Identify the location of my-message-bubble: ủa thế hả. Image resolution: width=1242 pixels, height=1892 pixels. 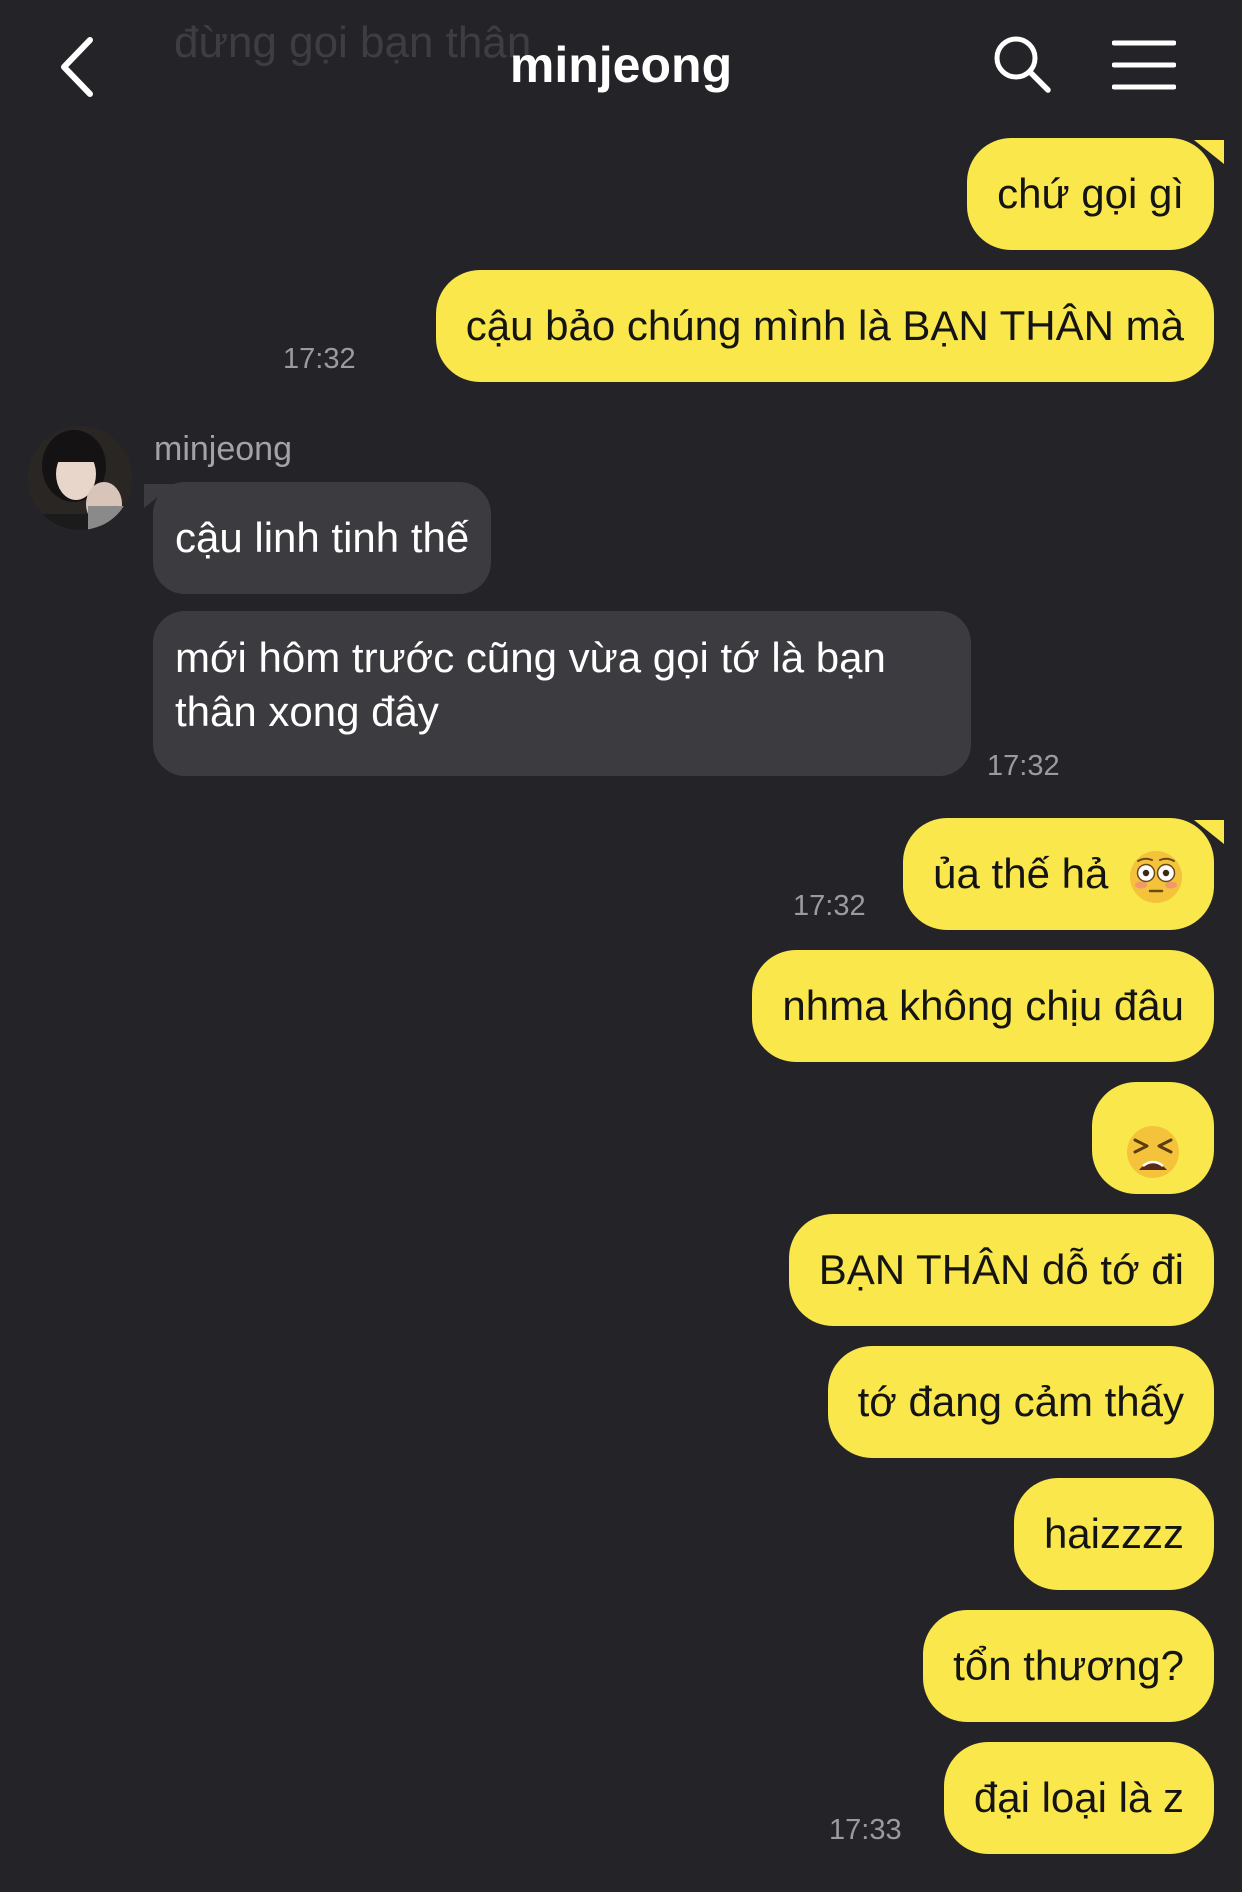
(1058, 874).